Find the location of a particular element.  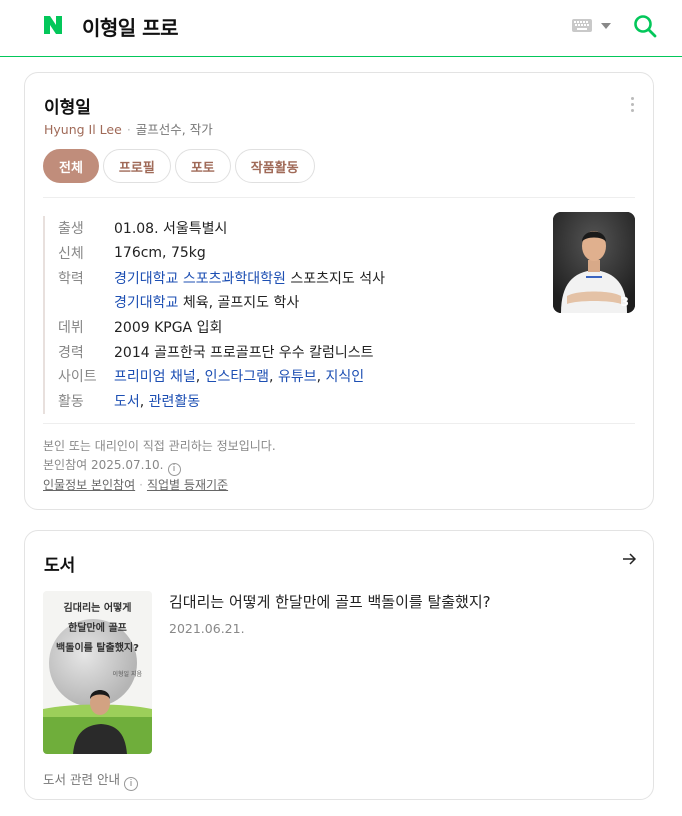

notice-links: 인물정보 본인참여 · 직업별 등재기준 is located at coordinates (159, 485).